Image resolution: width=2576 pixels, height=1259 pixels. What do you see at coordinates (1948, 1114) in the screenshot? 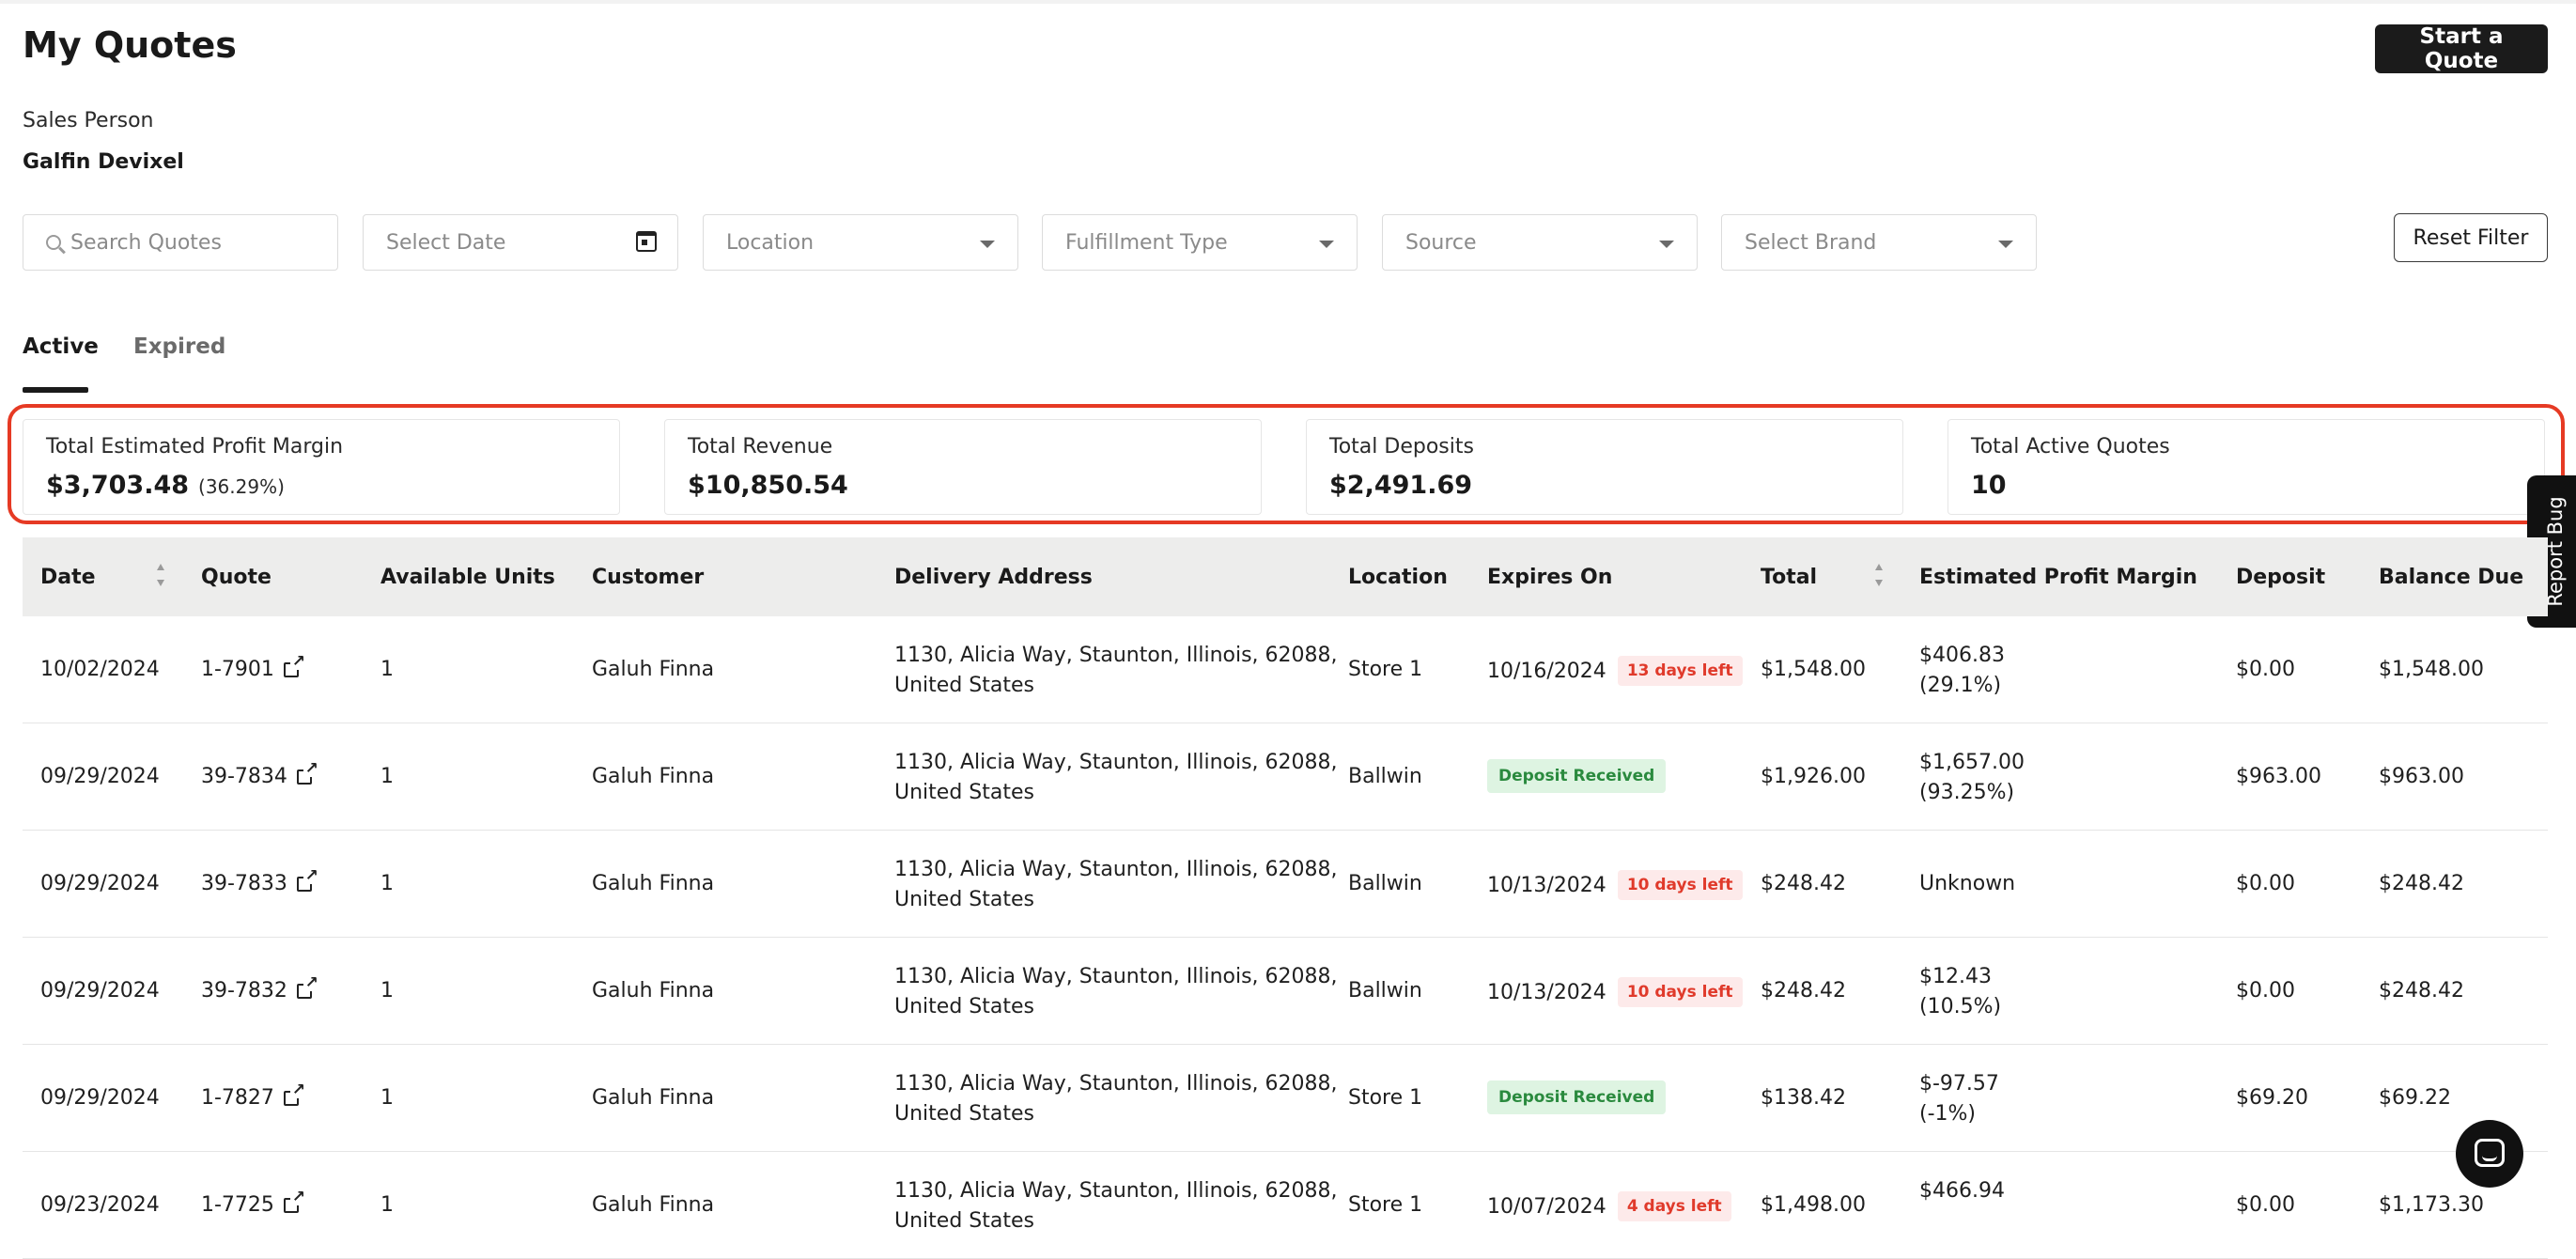
I see `margin-percent: (-1%)` at bounding box center [1948, 1114].